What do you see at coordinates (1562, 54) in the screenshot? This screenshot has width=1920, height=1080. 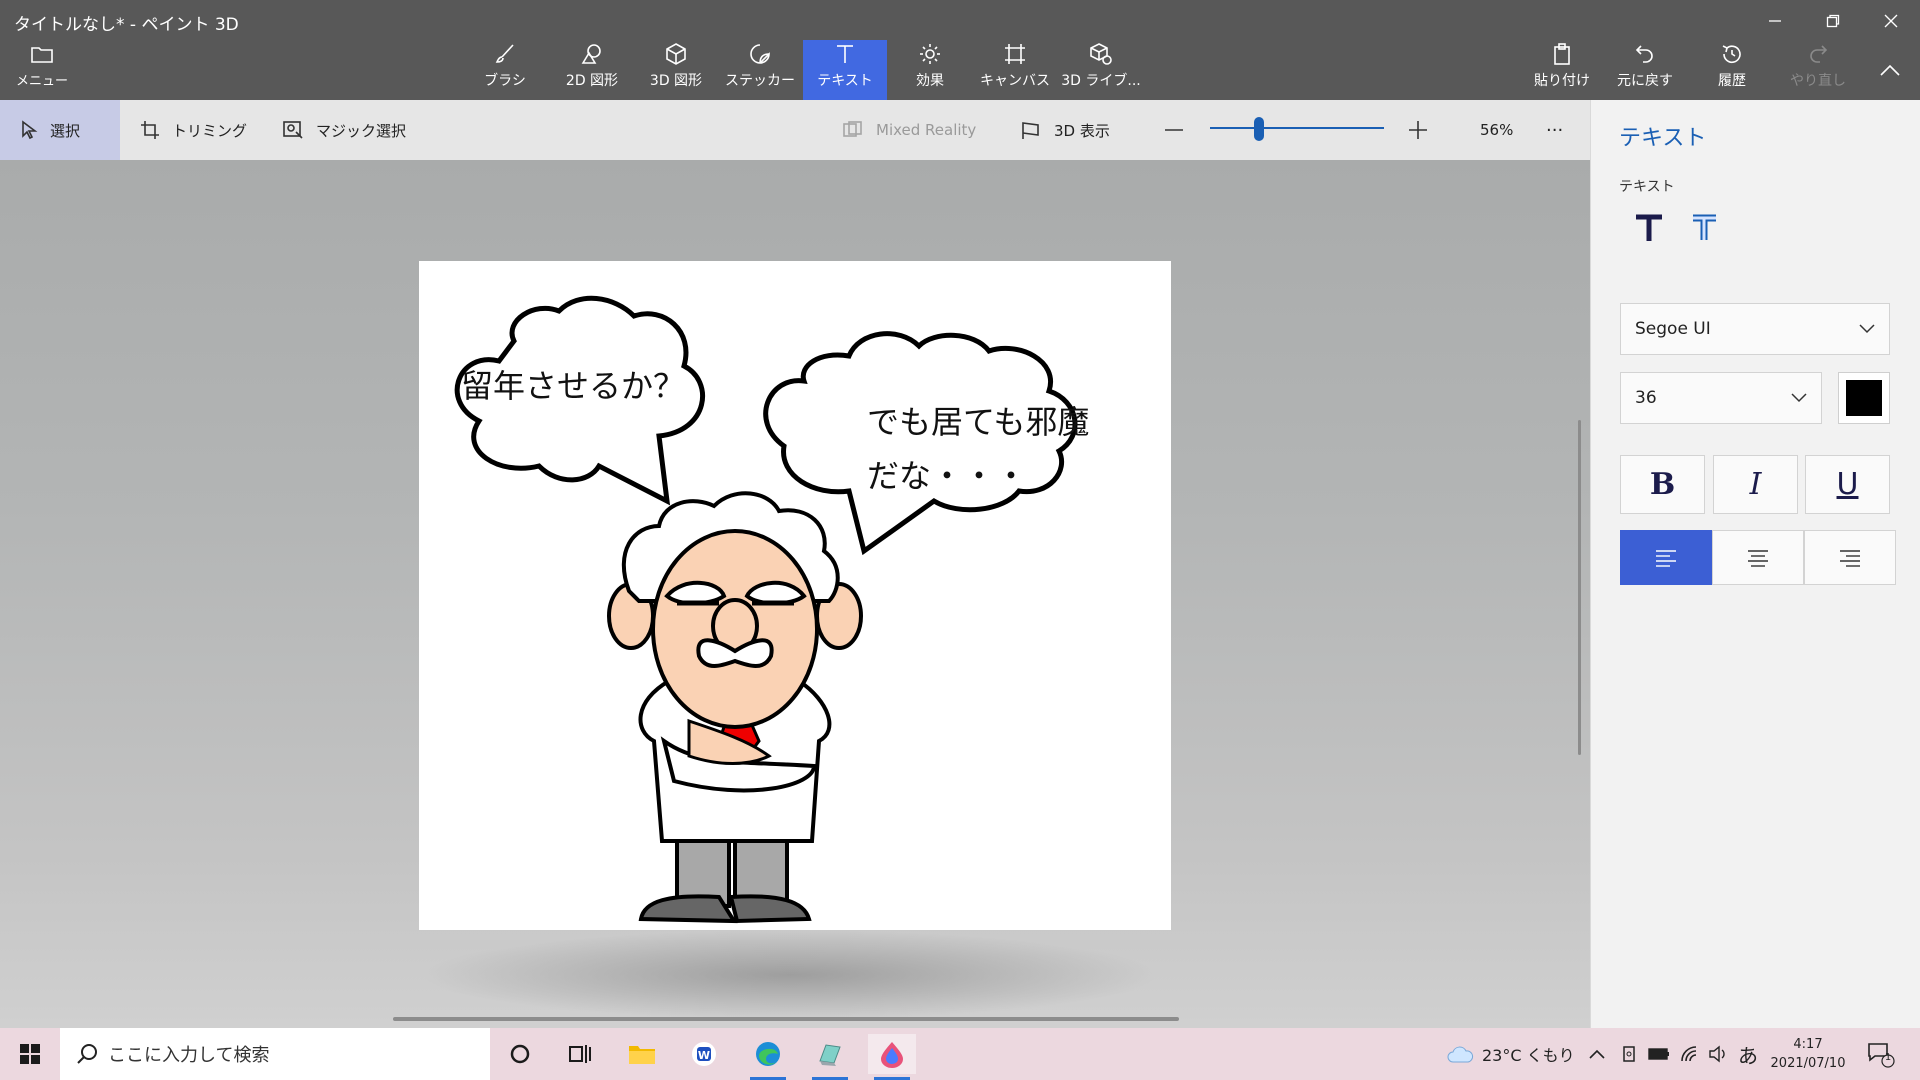 I see `clipboard-icon` at bounding box center [1562, 54].